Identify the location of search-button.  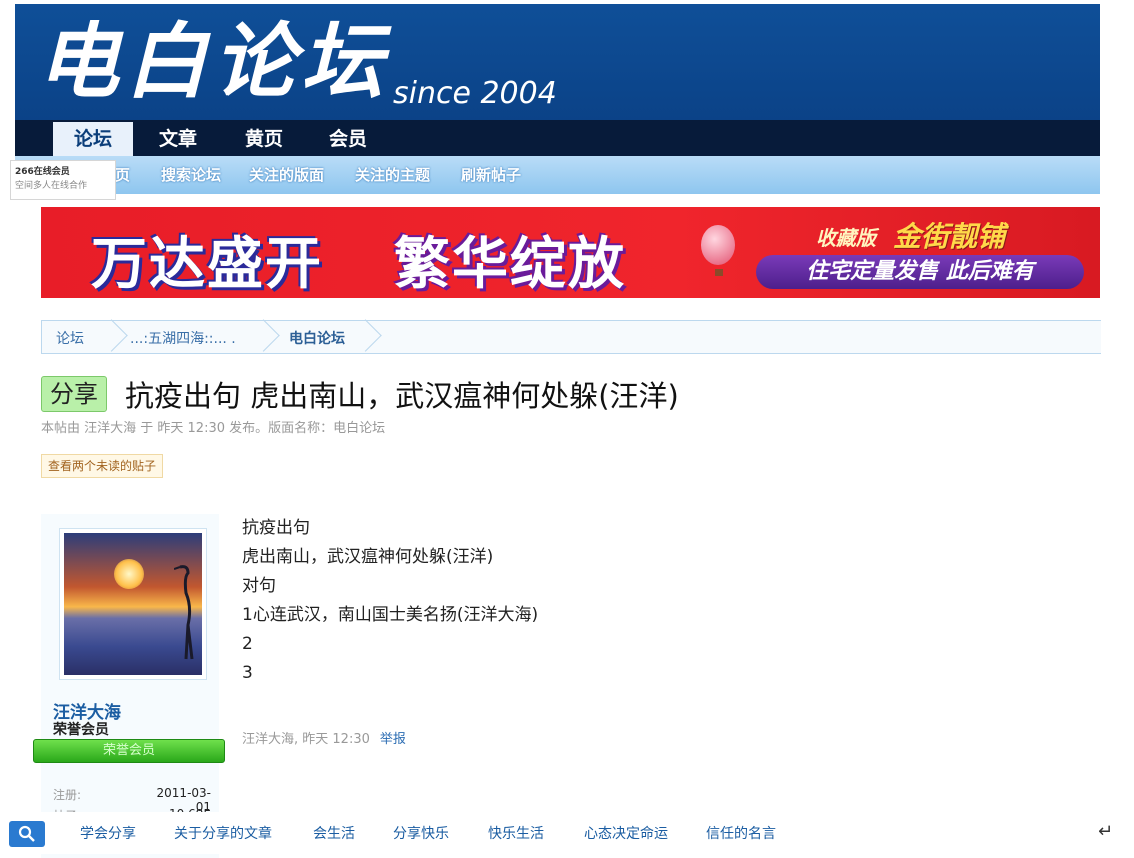
(27, 834).